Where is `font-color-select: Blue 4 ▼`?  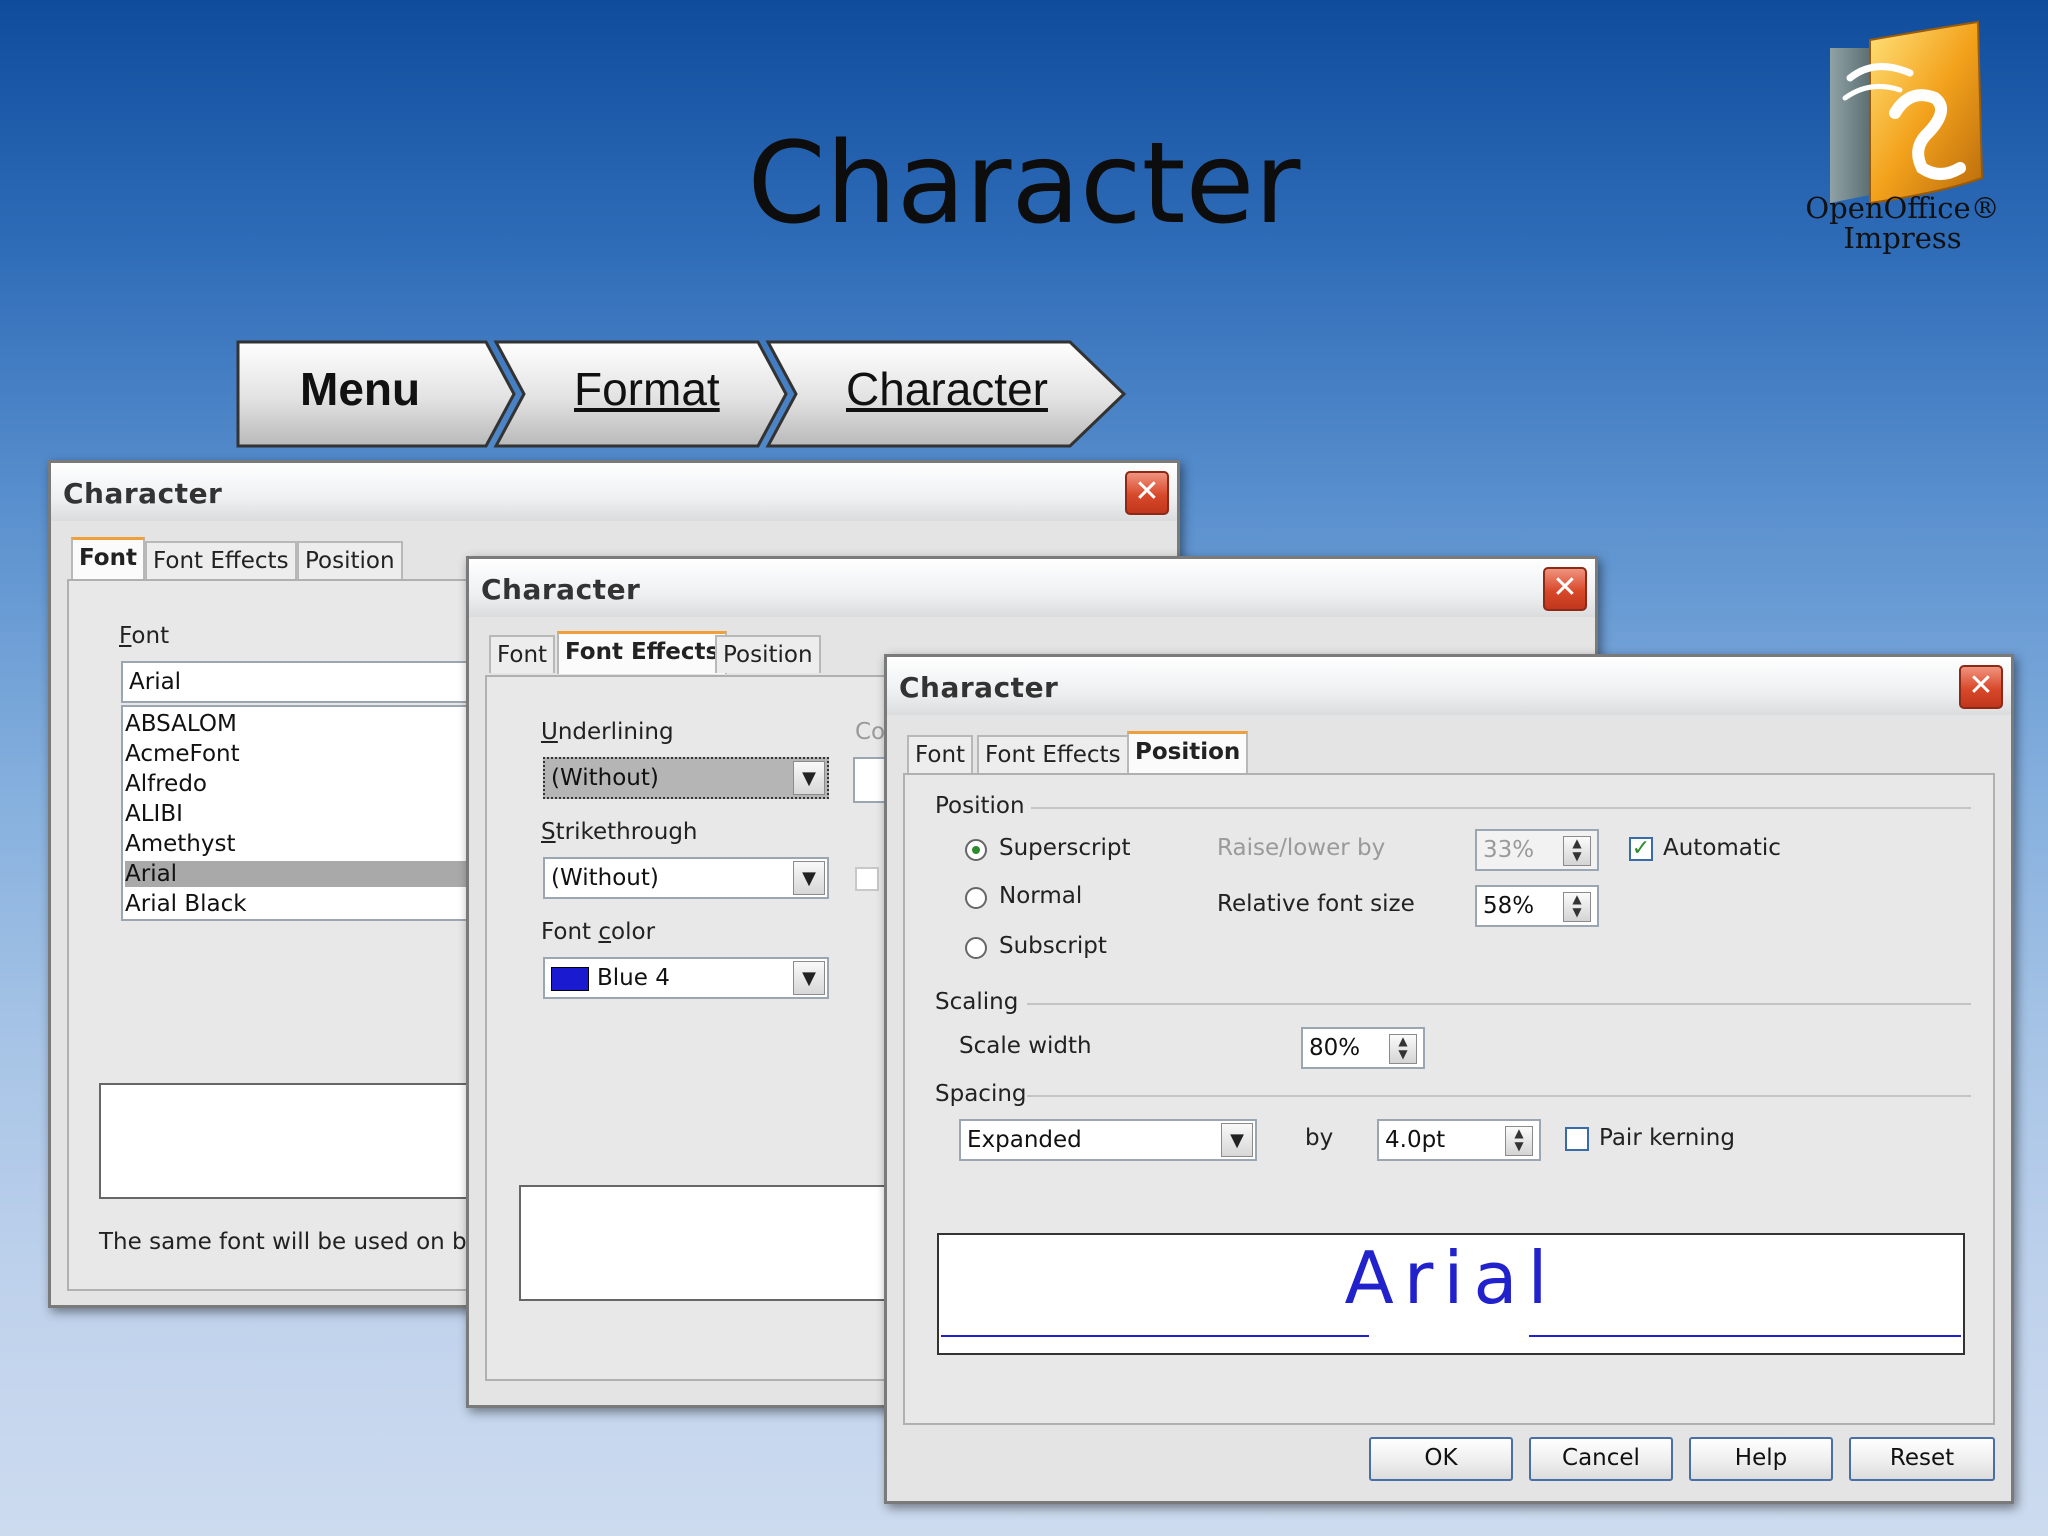 font-color-select: Blue 4 ▼ is located at coordinates (686, 978).